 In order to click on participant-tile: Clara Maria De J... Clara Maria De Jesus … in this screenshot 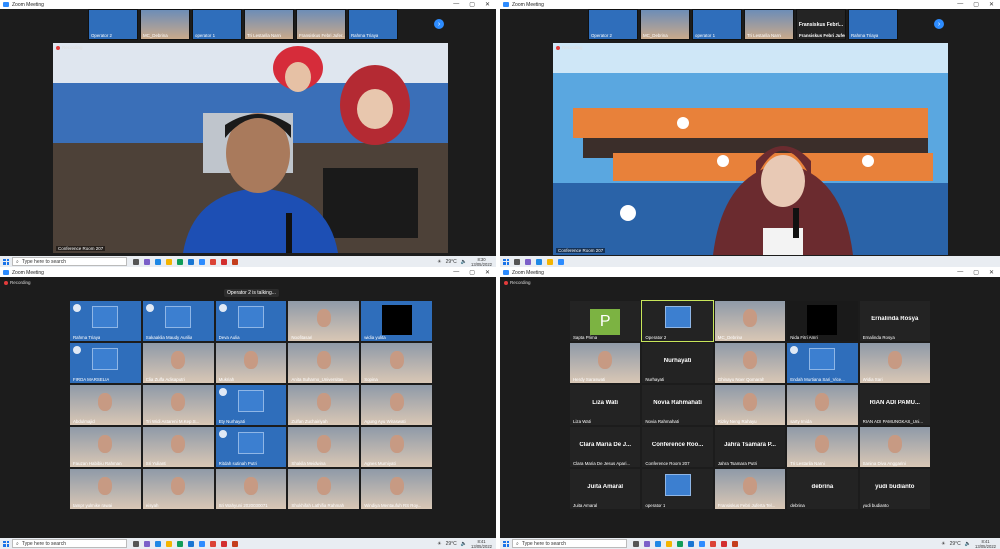, I will do `click(605, 447)`.